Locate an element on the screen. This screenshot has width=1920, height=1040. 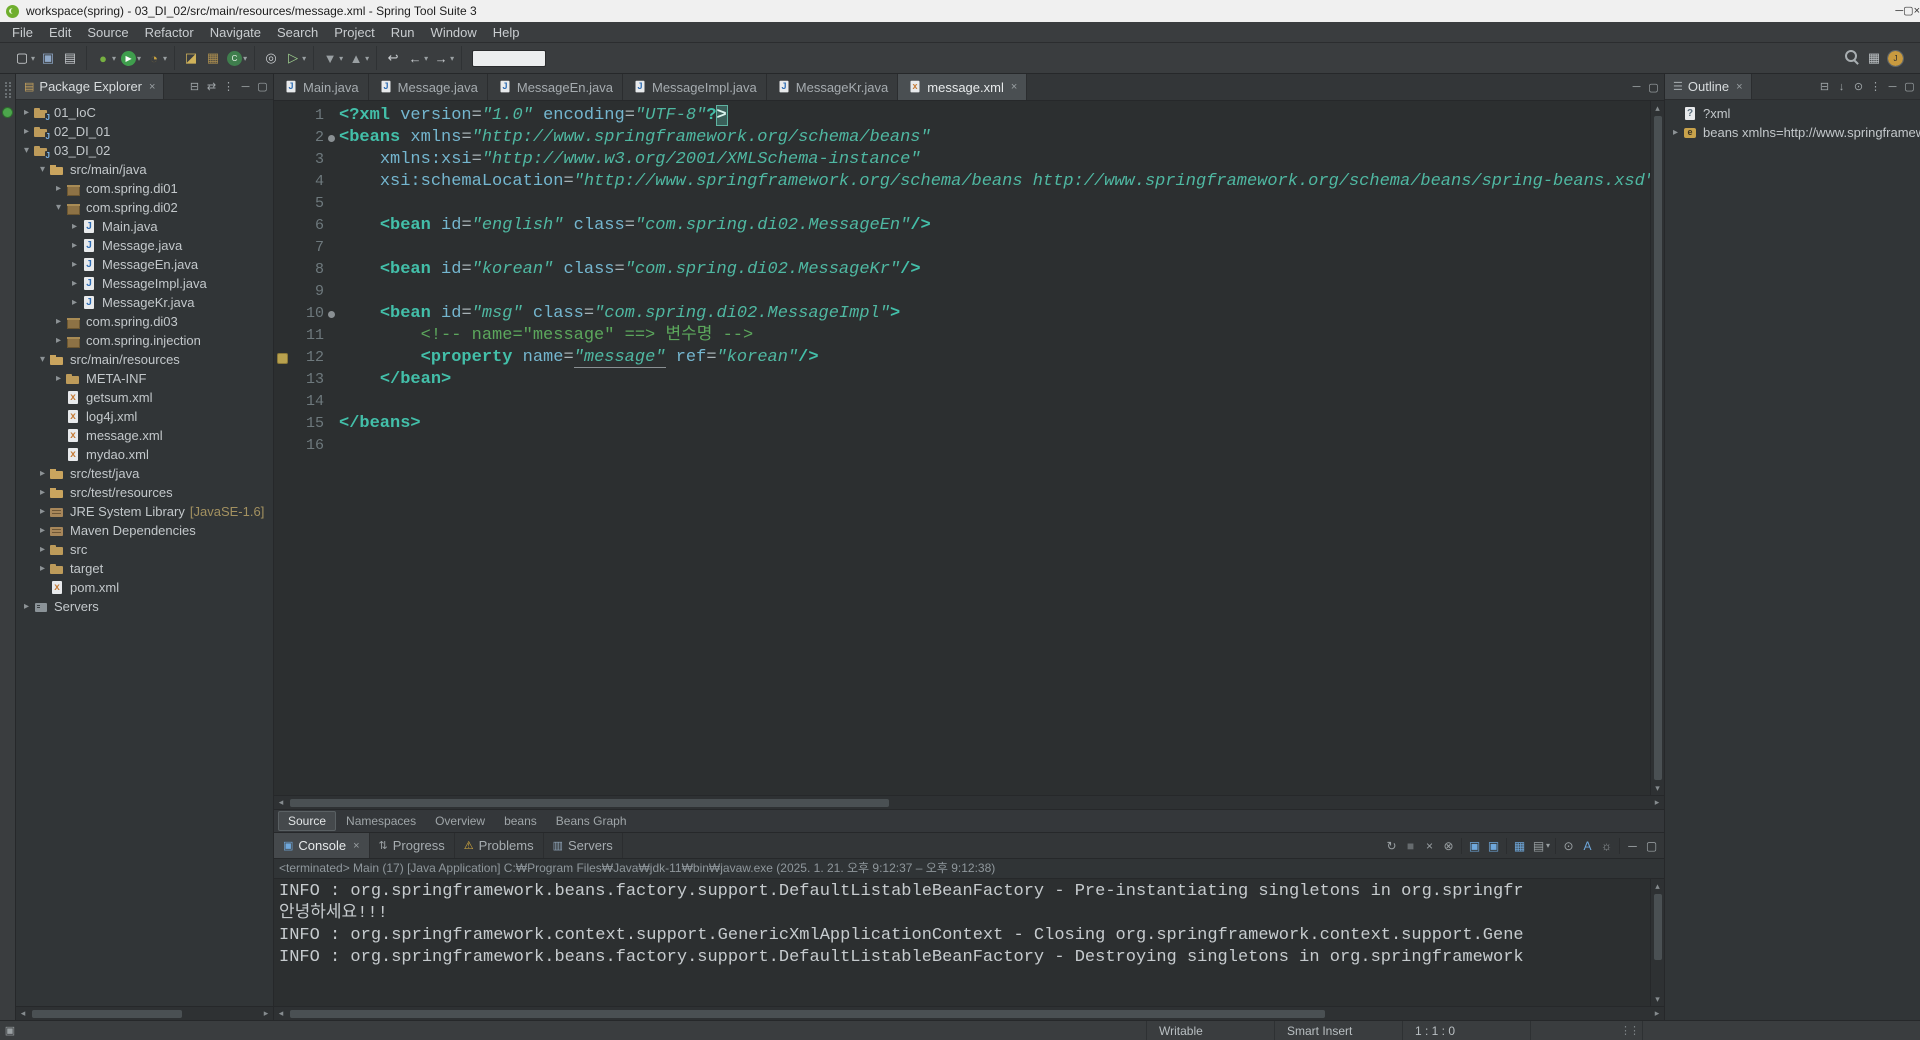
focus-icon: ⊙ is located at coordinates (1858, 86).